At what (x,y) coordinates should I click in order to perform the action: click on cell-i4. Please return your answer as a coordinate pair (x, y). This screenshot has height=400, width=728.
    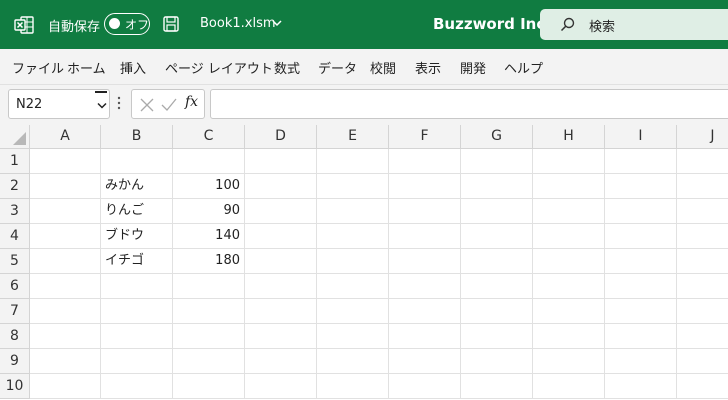
    Looking at the image, I should click on (641, 236).